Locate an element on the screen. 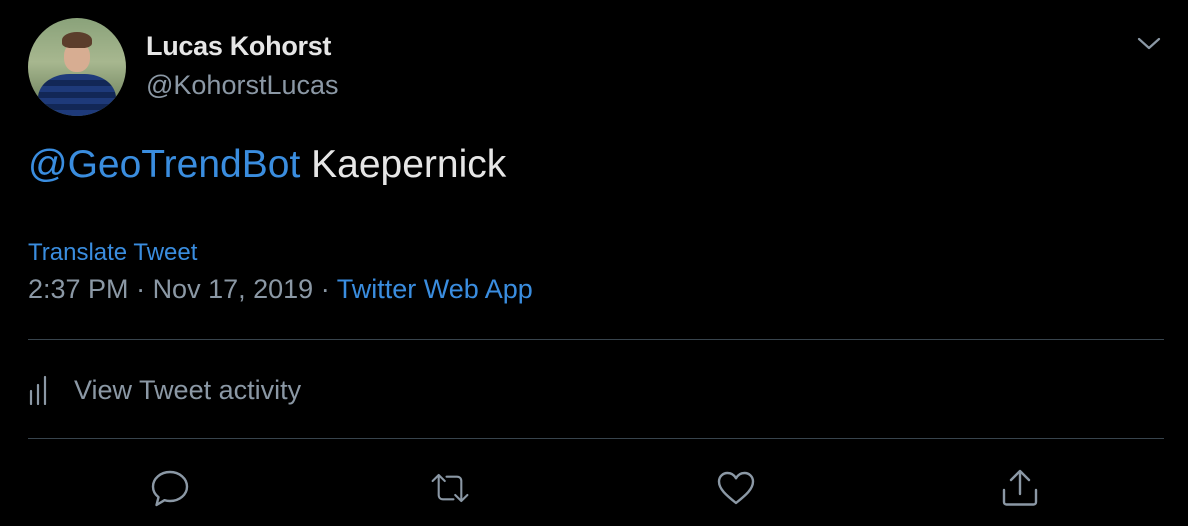  bar-chart-icon is located at coordinates (38, 390).